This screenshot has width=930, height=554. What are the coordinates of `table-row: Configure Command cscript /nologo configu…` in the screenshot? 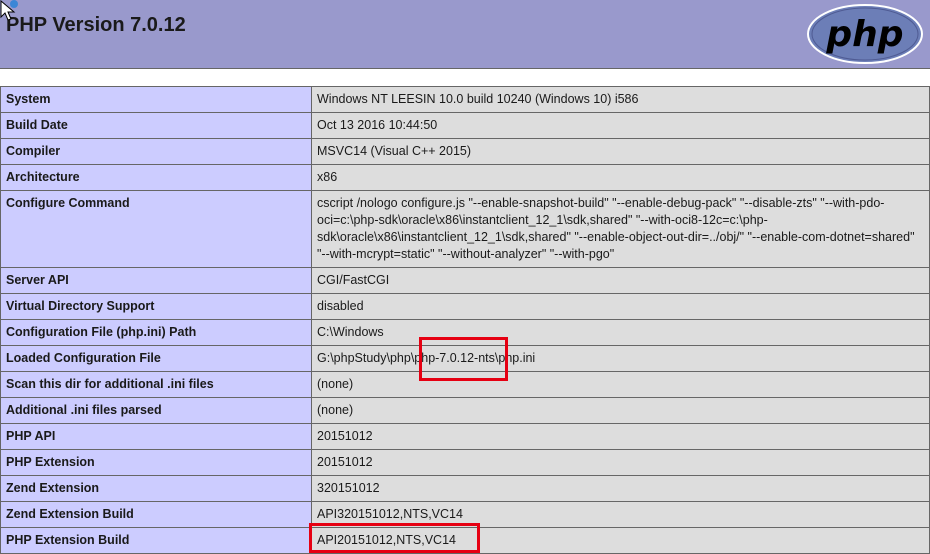 It's located at (465, 229).